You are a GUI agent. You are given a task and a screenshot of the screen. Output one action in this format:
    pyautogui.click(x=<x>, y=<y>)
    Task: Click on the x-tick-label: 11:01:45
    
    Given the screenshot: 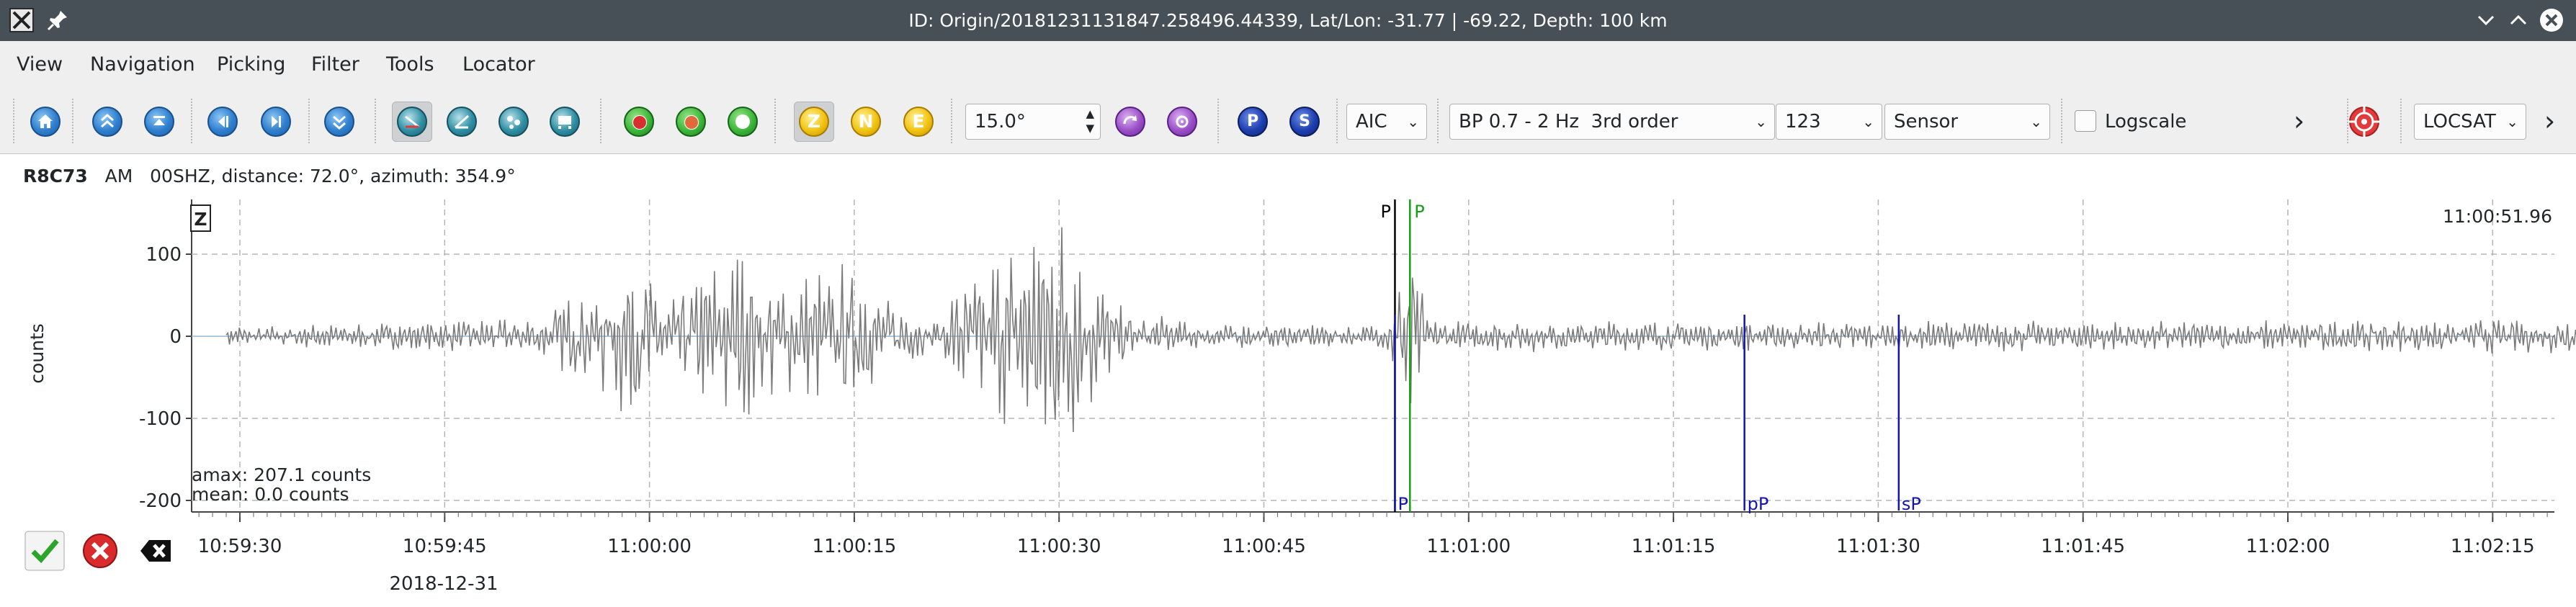 What is the action you would take?
    pyautogui.click(x=2083, y=546)
    